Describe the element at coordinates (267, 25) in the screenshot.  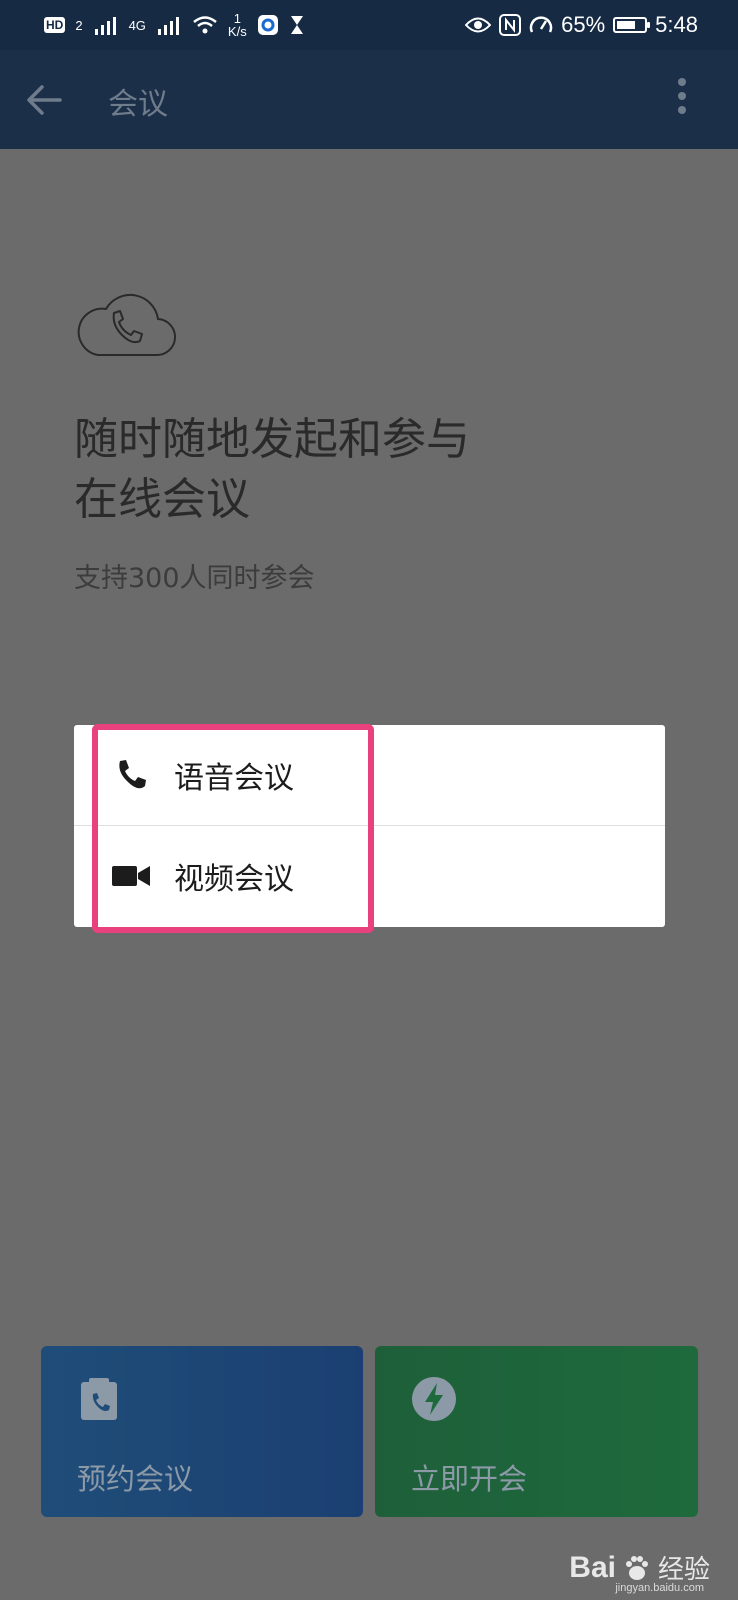
I see `app-notification-icon` at that location.